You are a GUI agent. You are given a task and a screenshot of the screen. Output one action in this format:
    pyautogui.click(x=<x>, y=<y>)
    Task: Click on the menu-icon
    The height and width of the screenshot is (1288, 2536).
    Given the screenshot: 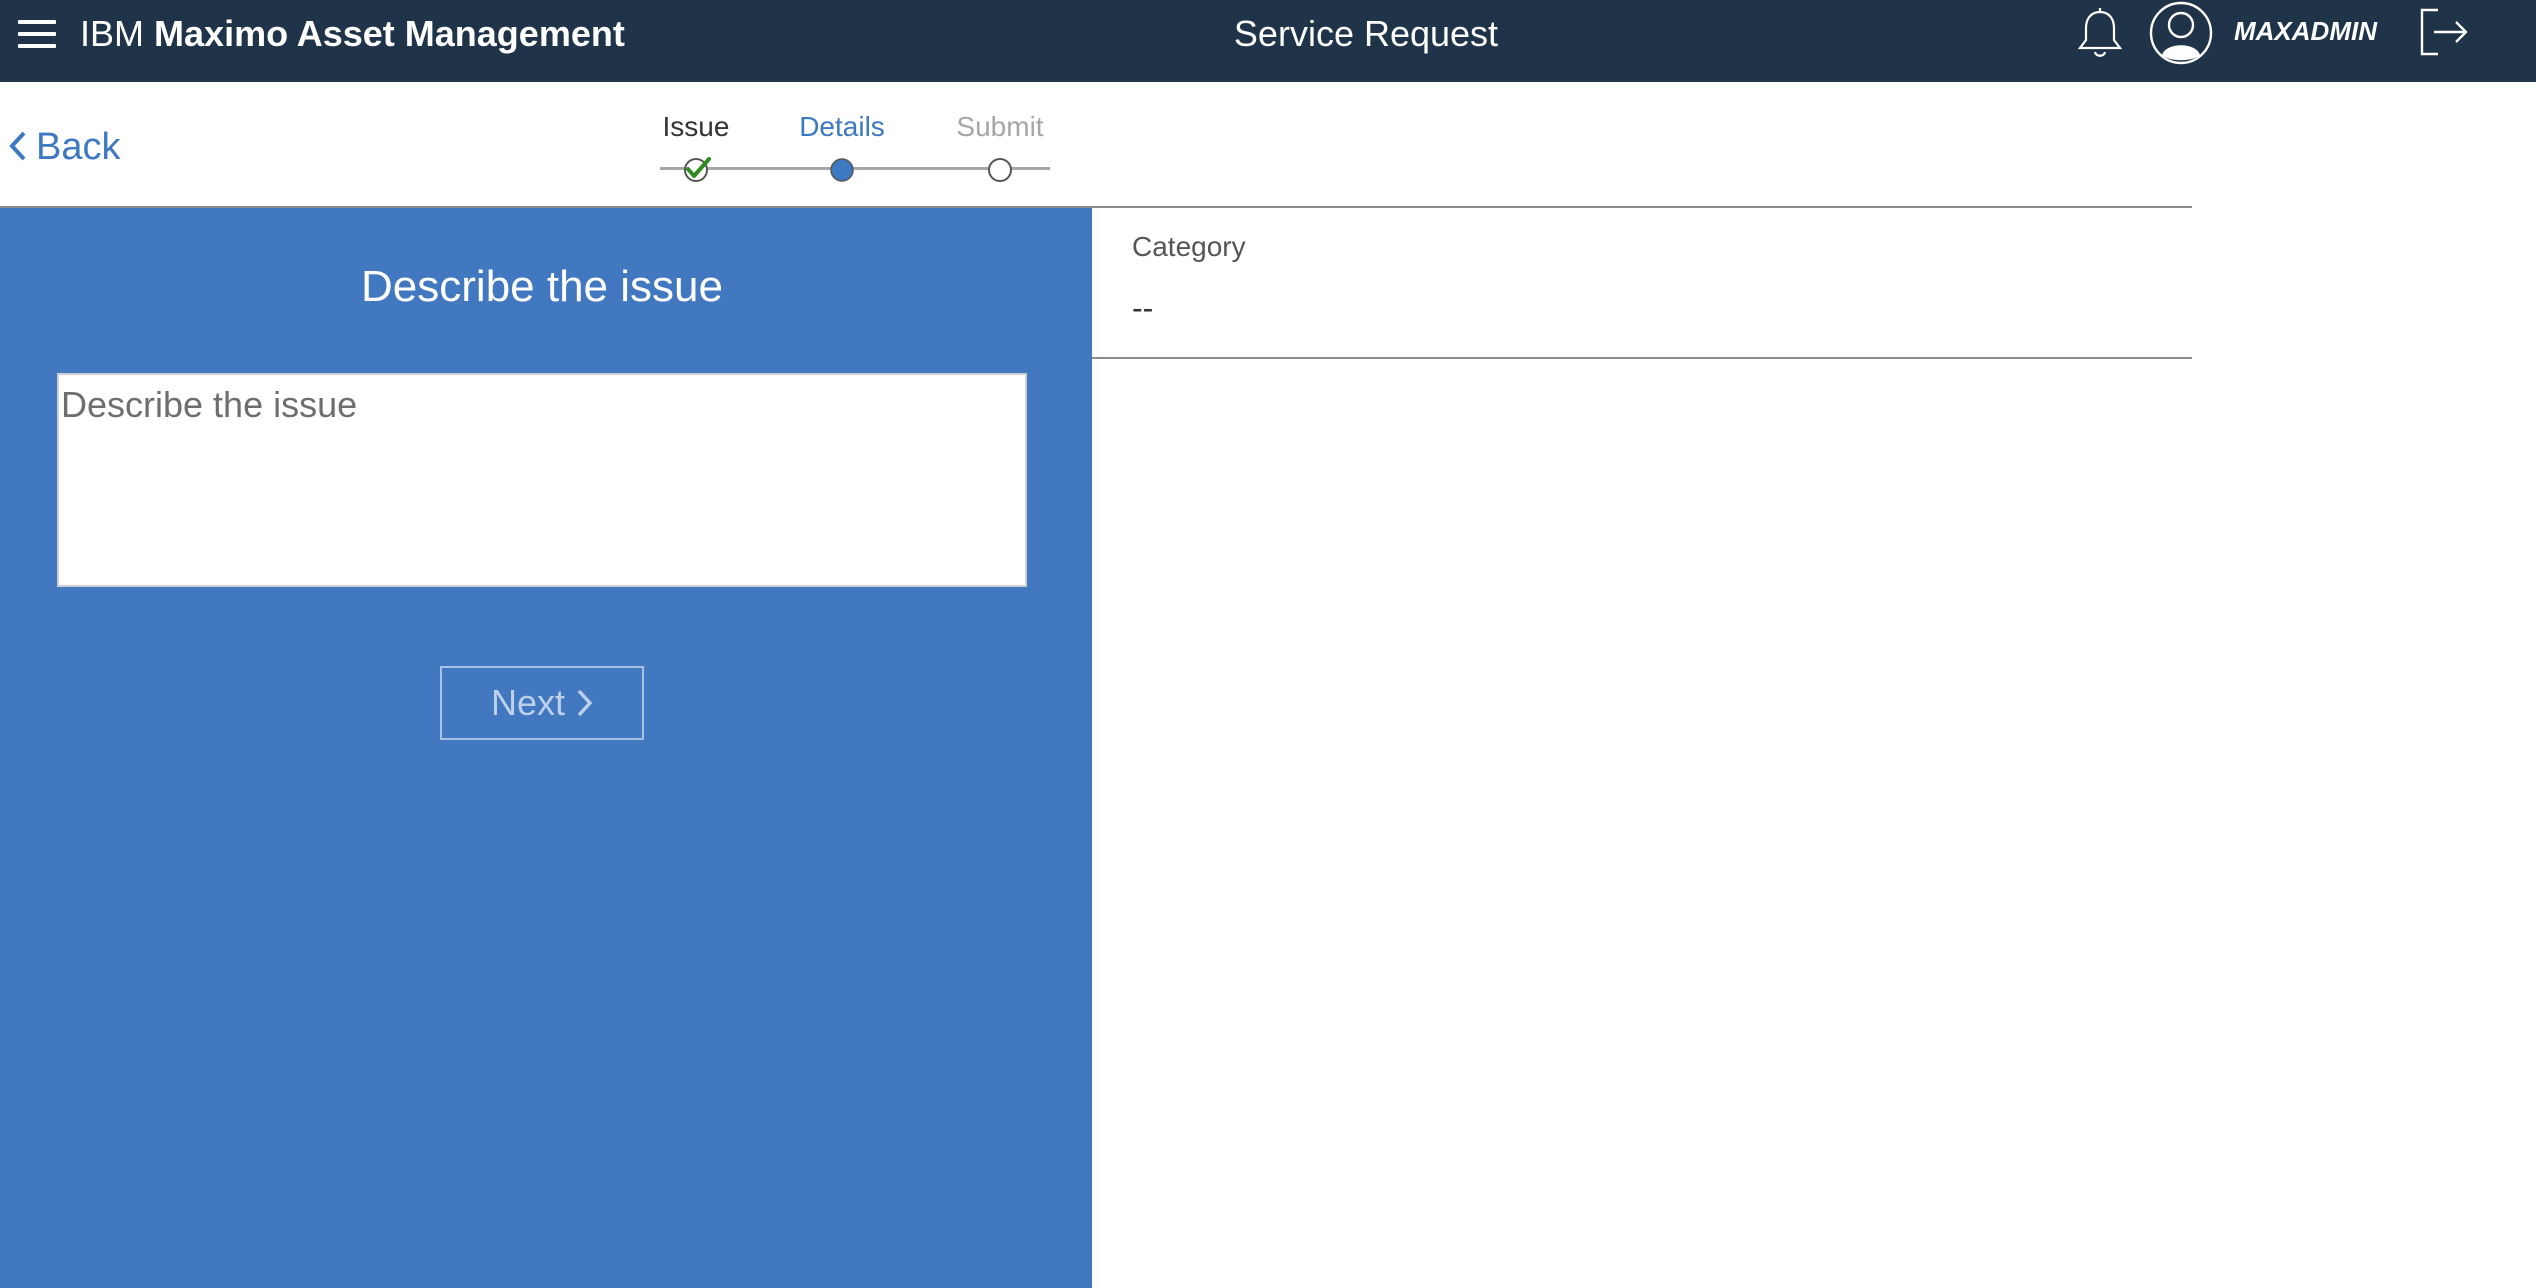 What is the action you would take?
    pyautogui.click(x=37, y=34)
    